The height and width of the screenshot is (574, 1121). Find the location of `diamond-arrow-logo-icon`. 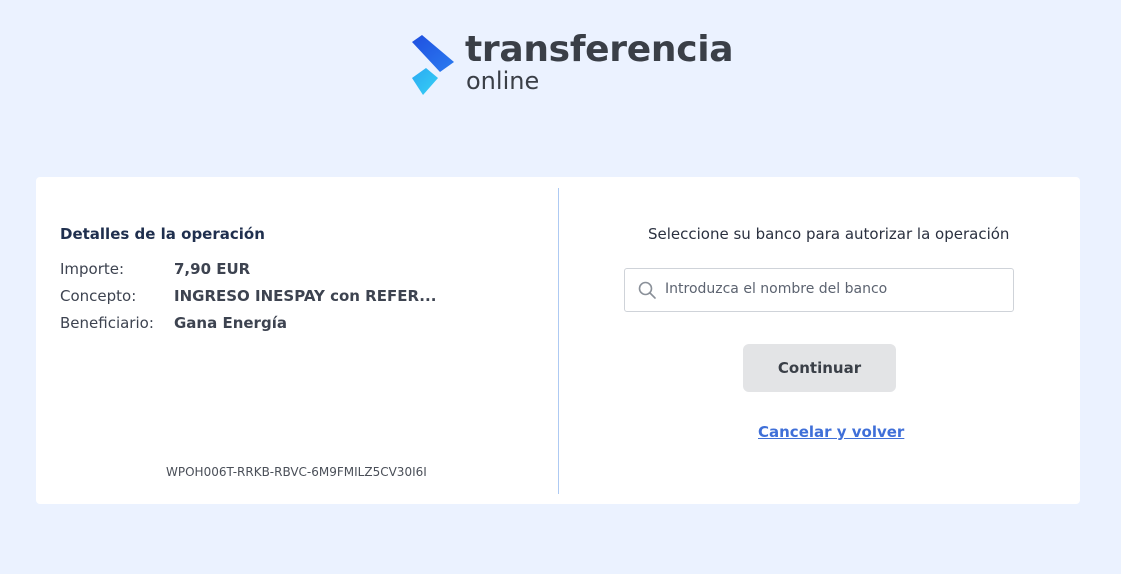

diamond-arrow-logo-icon is located at coordinates (433, 65).